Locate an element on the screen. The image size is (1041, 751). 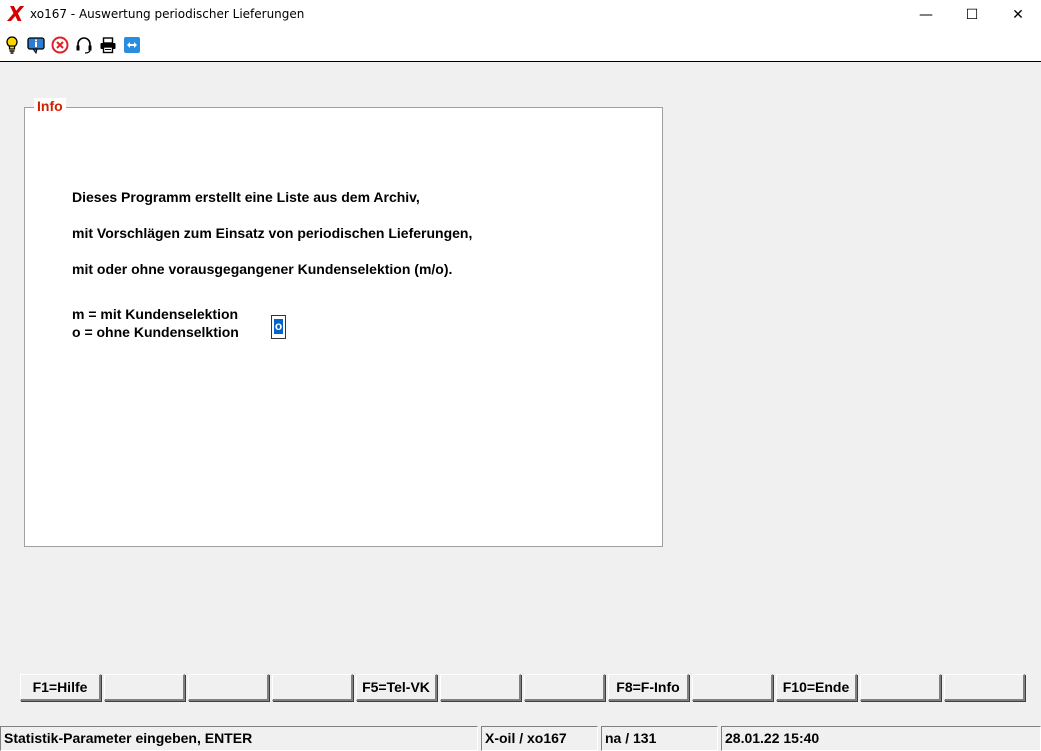
status-program: X-oil / xo167 is located at coordinates (539, 738).